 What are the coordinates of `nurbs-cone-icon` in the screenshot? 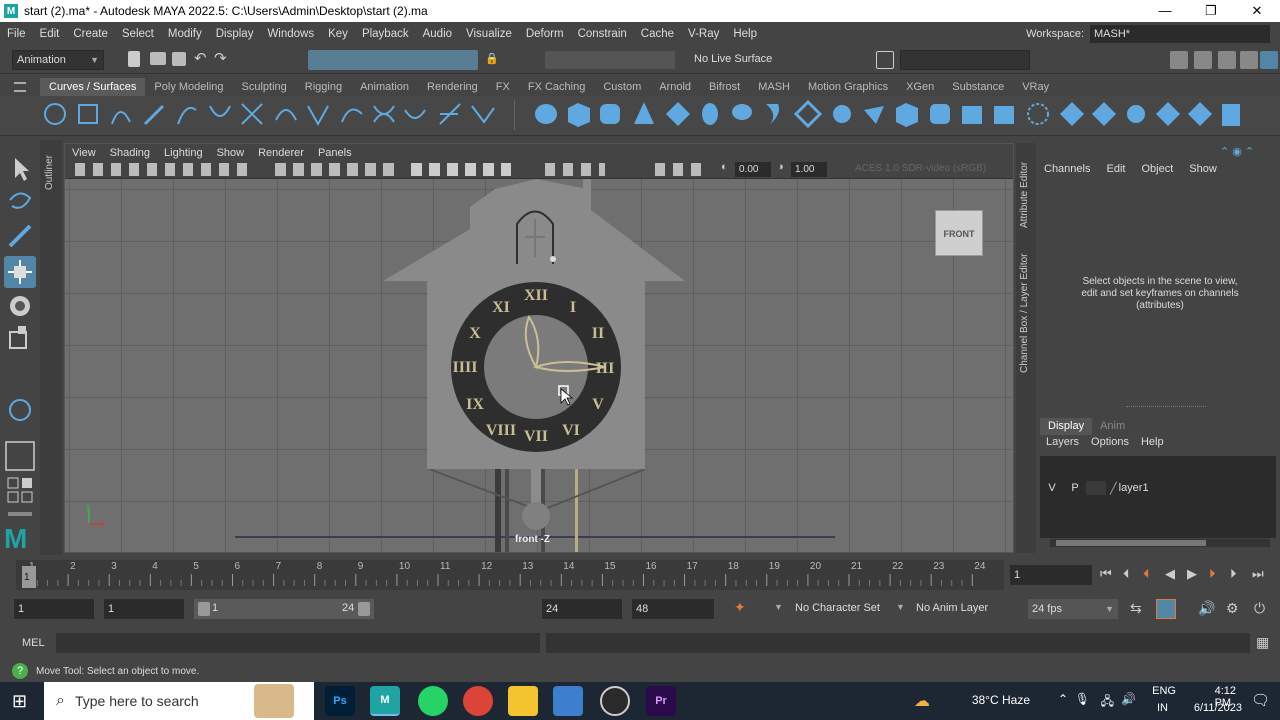 It's located at (644, 113).